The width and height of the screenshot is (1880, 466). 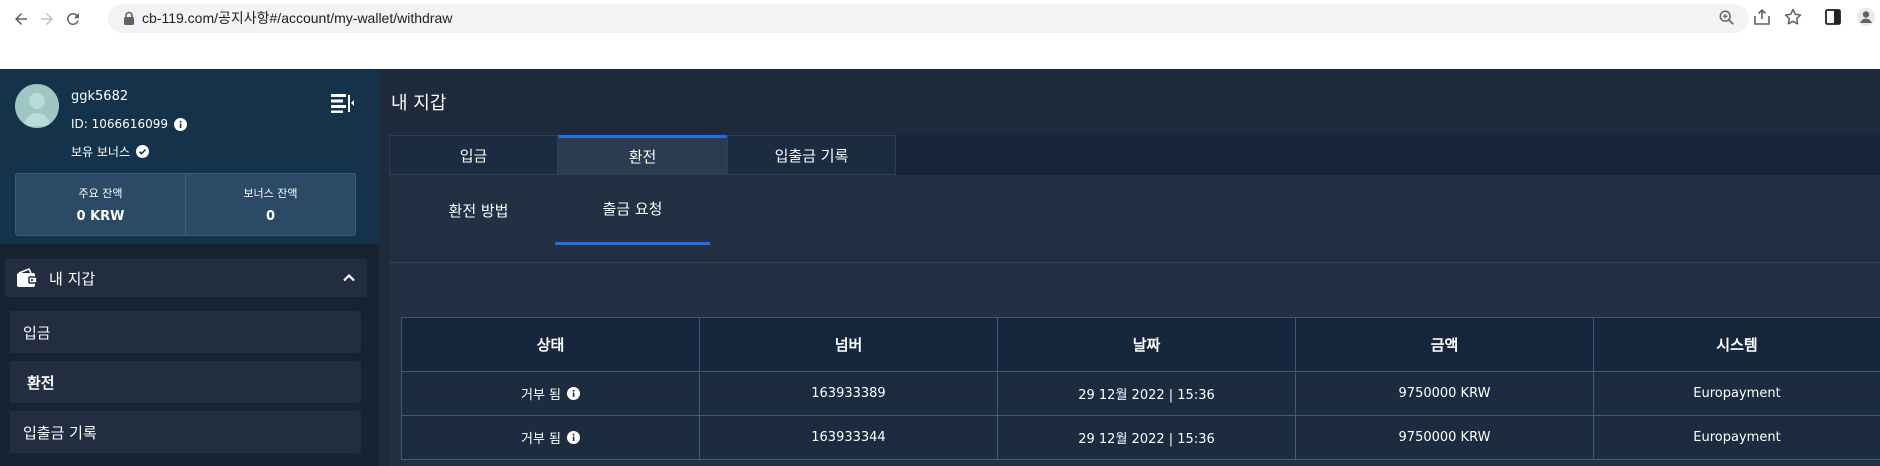 I want to click on check-icon, so click(x=143, y=151).